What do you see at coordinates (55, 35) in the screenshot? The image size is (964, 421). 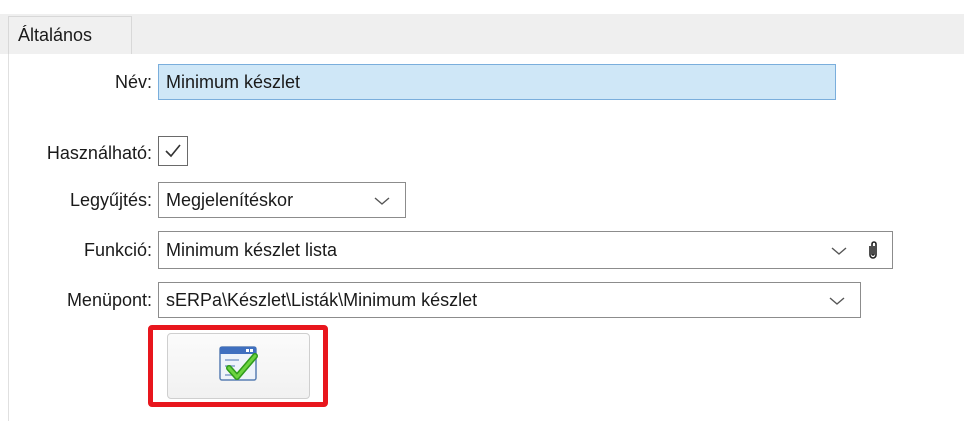 I see `tab-label: Általános` at bounding box center [55, 35].